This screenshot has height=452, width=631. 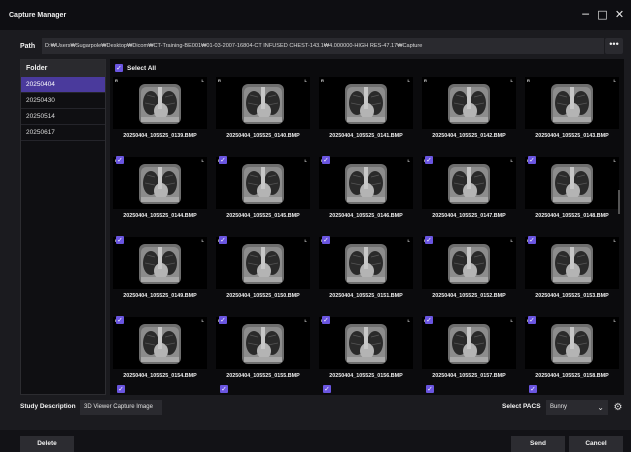 I want to click on folder-item: 20250430, so click(x=63, y=101).